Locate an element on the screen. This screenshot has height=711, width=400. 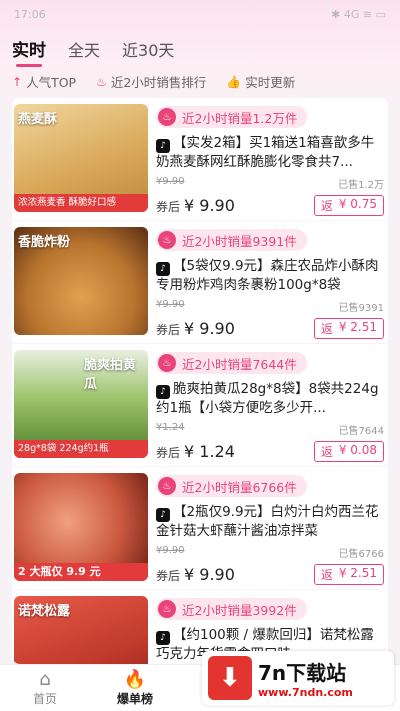
up-arrow-icon: ↑ is located at coordinates (17, 81).